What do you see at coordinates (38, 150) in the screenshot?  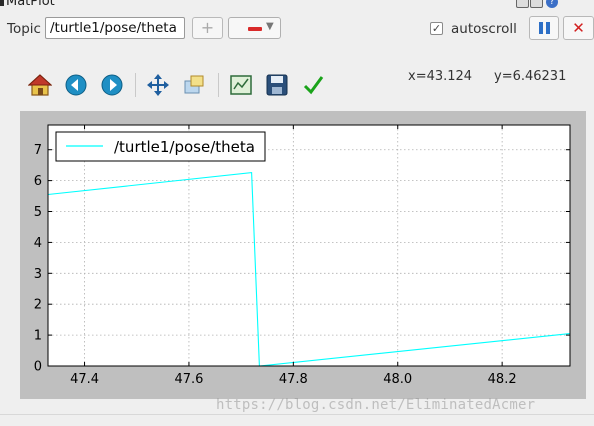 I see `y-tick-label: 7` at bounding box center [38, 150].